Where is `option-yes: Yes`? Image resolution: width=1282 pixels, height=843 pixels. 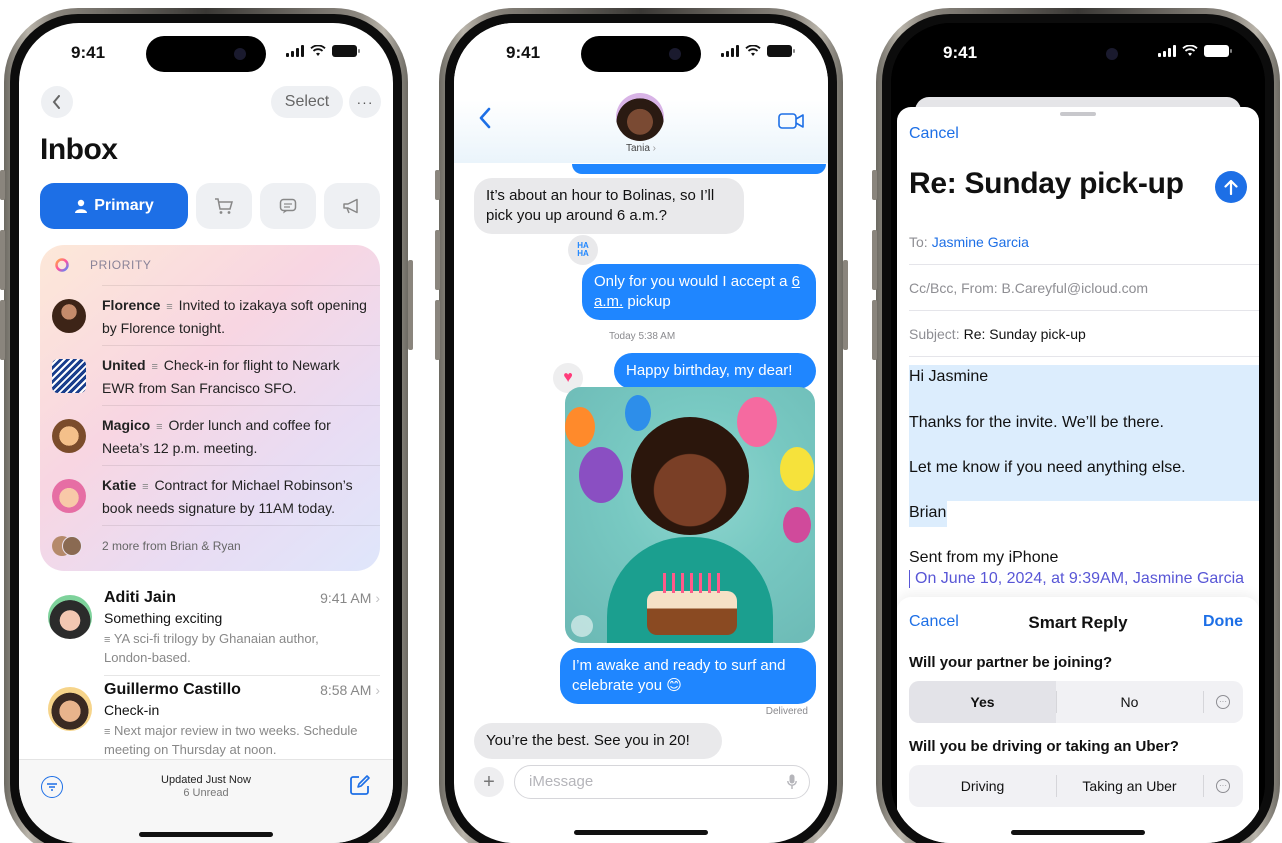
option-yes: Yes is located at coordinates (982, 702).